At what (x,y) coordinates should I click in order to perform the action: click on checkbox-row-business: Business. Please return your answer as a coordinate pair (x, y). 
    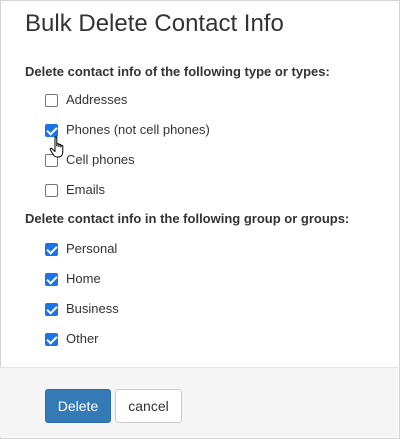
    Looking at the image, I should click on (82, 309).